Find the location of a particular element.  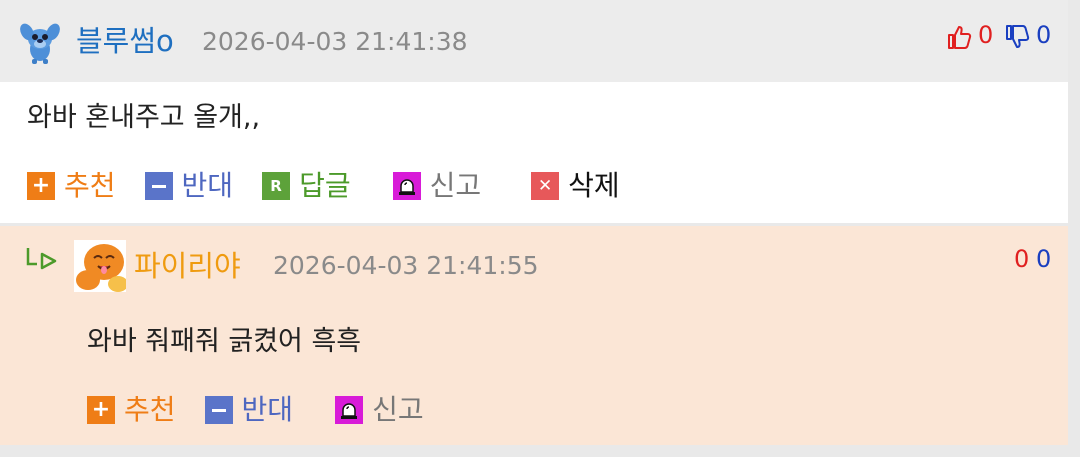

thumbs-up-icon is located at coordinates (959, 37).